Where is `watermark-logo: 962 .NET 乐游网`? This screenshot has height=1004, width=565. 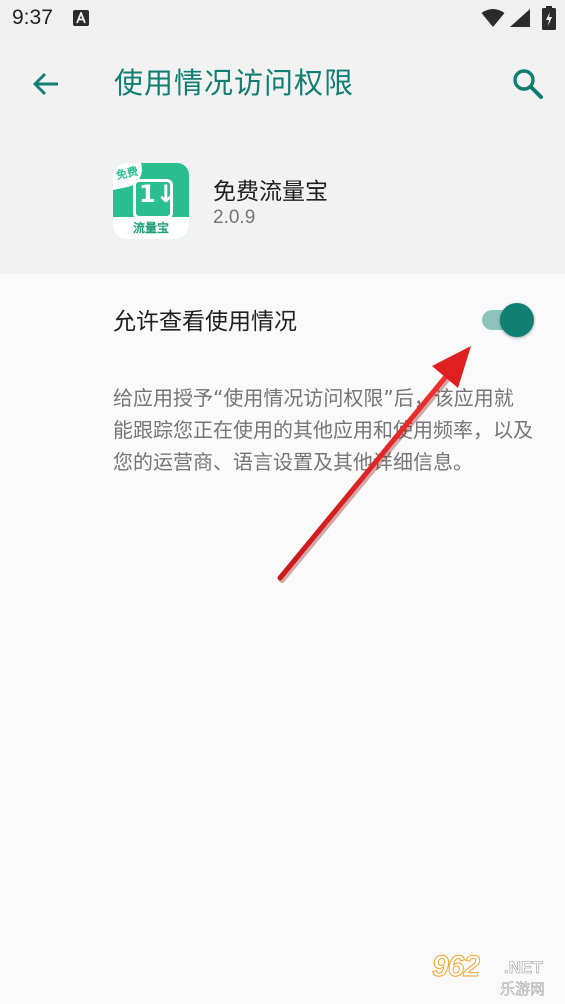
watermark-logo: 962 .NET 乐游网 is located at coordinates (494, 975).